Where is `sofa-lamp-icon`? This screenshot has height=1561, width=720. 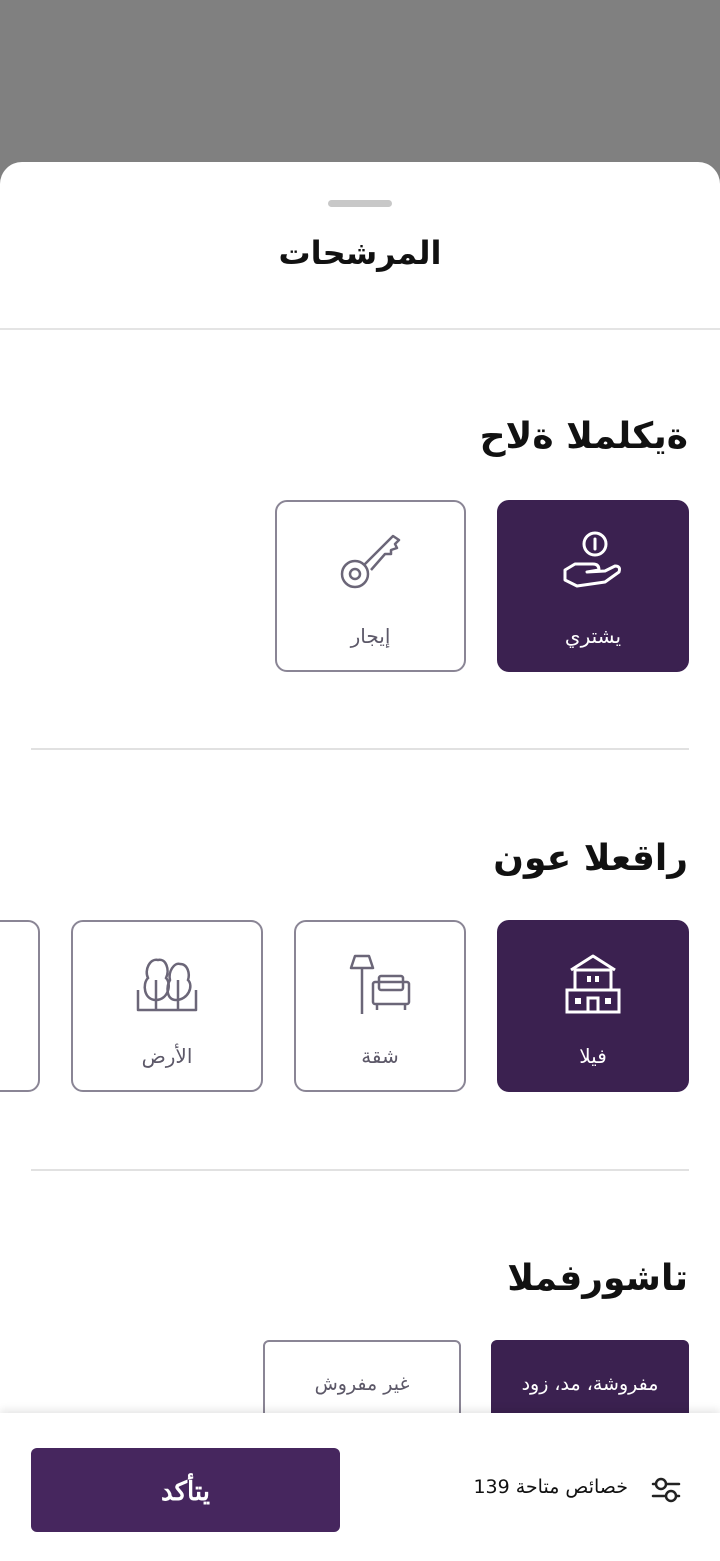
sofa-lamp-icon is located at coordinates (380, 984).